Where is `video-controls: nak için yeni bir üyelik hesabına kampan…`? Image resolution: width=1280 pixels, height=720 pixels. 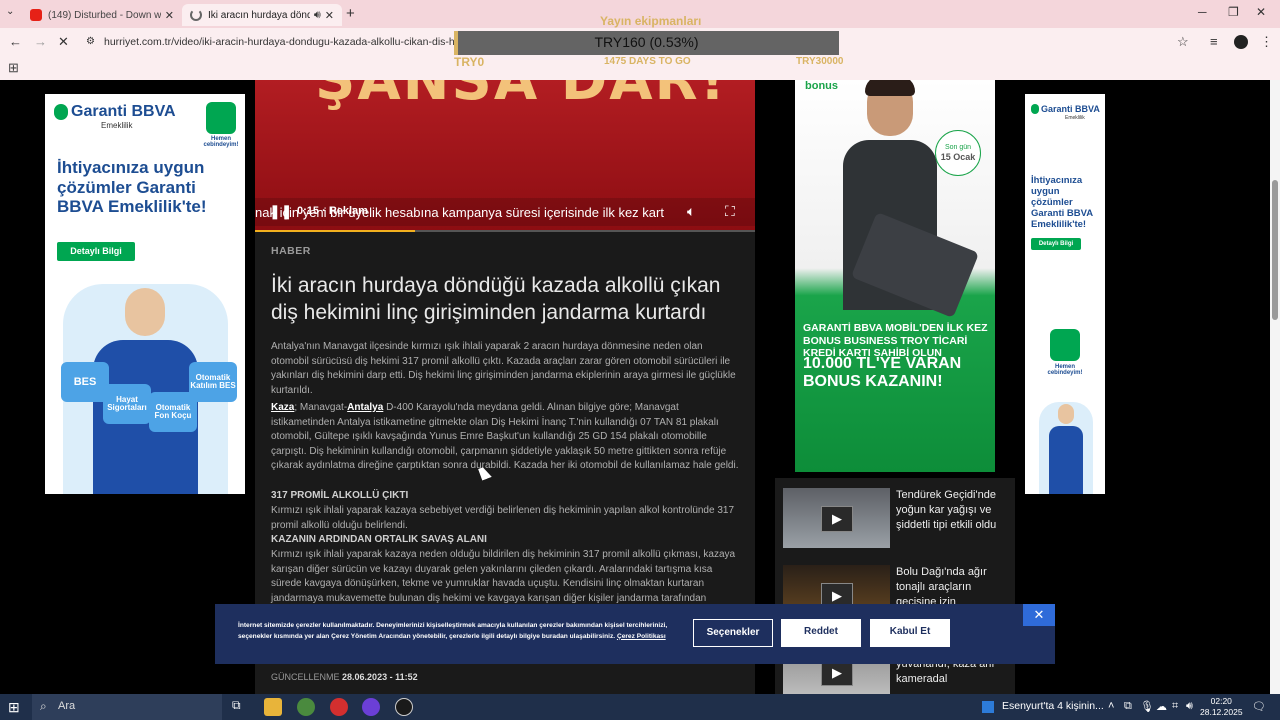 video-controls: nak için yeni bir üyelik hesabına kampan… is located at coordinates (505, 212).